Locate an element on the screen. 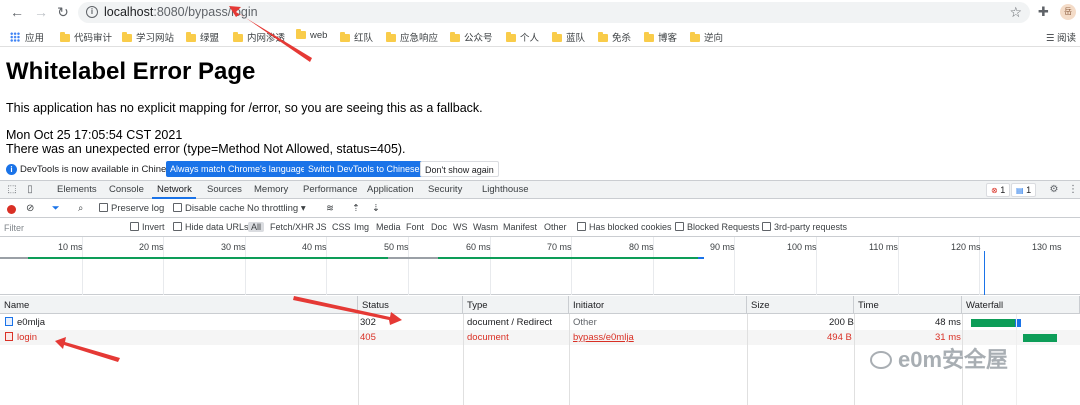 This screenshot has width=1080, height=405. inspect-element-icon: ⬚ is located at coordinates (12, 189).